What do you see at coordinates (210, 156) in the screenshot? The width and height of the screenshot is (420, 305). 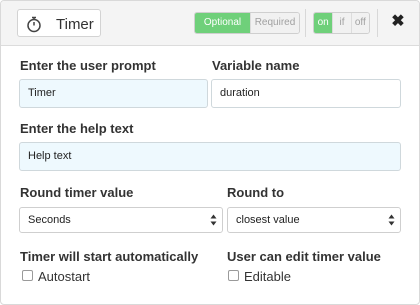 I see `help-text-input: Help text` at bounding box center [210, 156].